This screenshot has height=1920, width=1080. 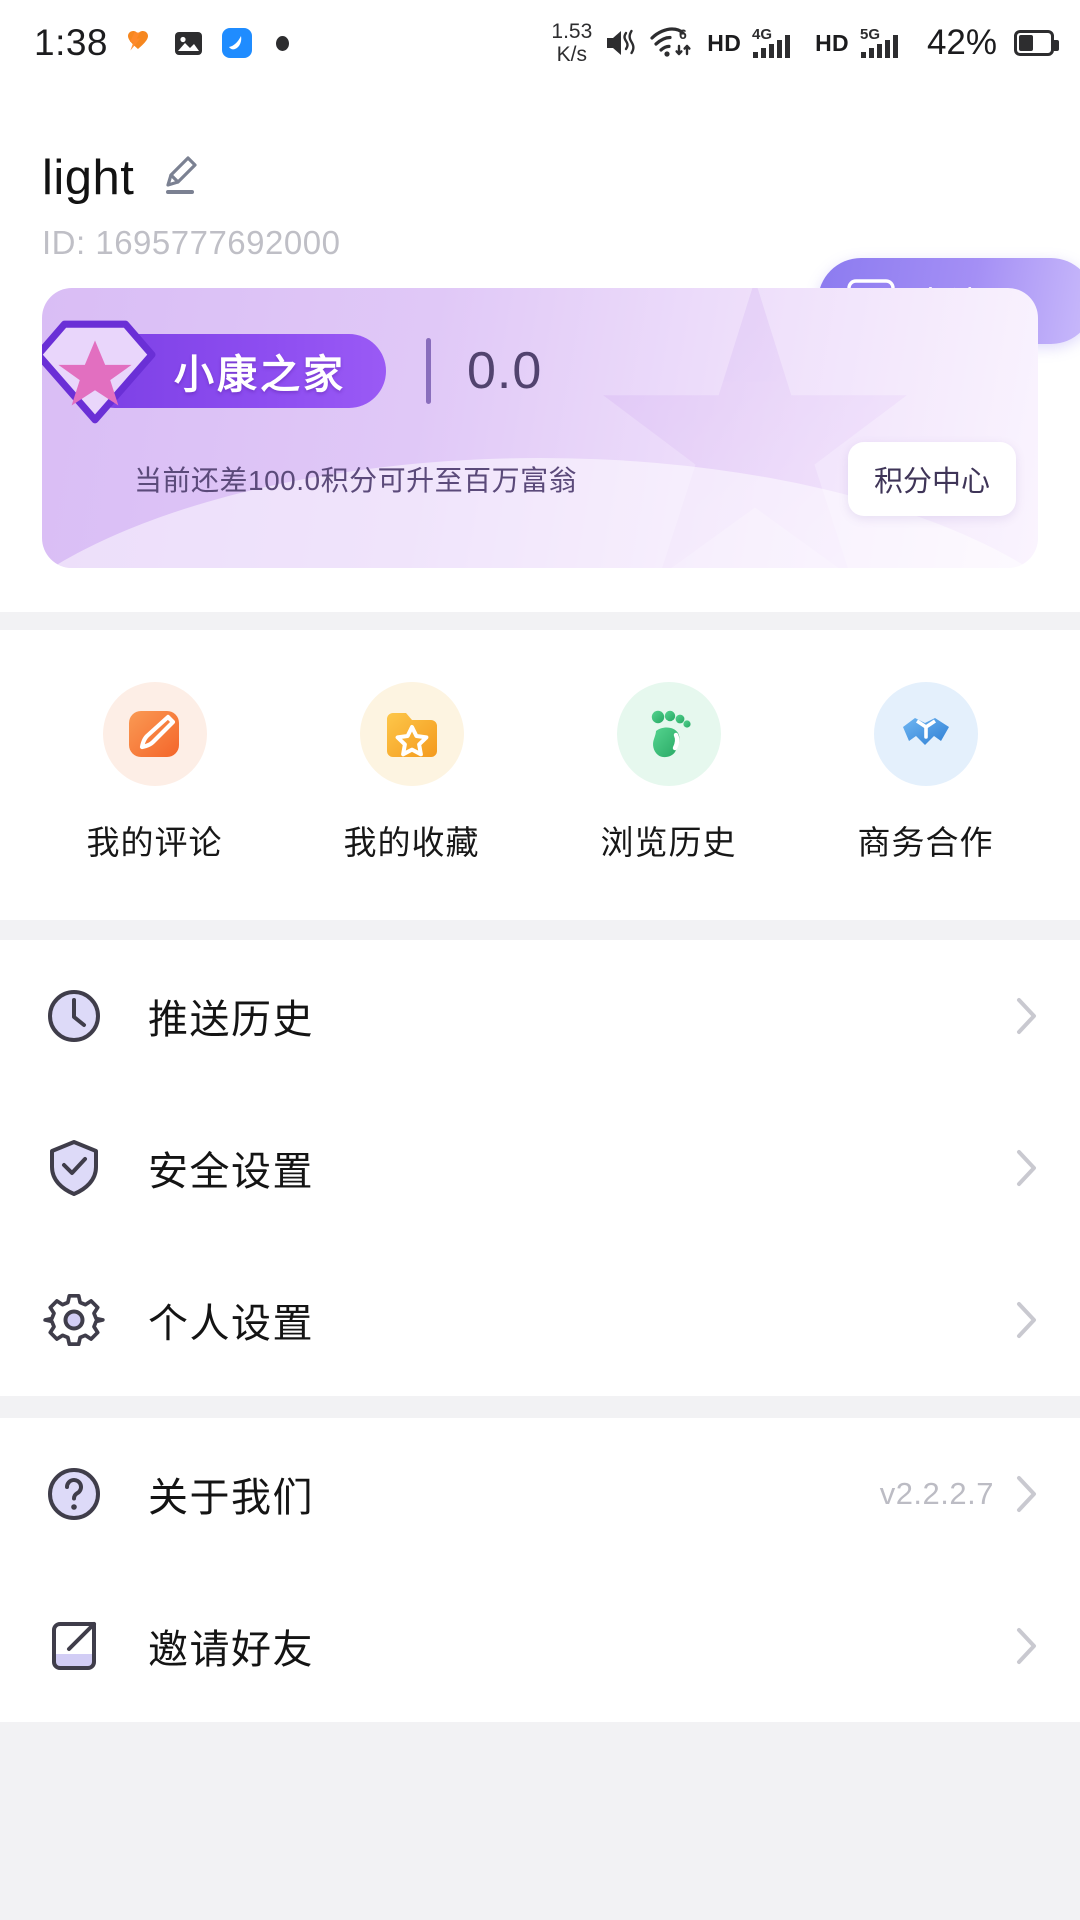 I want to click on share-external-icon, so click(x=81, y=1646).